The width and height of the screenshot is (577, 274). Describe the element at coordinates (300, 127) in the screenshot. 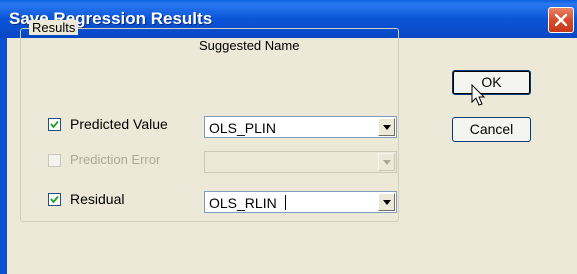

I see `predicted-value-combo: OLS_PLIN` at that location.